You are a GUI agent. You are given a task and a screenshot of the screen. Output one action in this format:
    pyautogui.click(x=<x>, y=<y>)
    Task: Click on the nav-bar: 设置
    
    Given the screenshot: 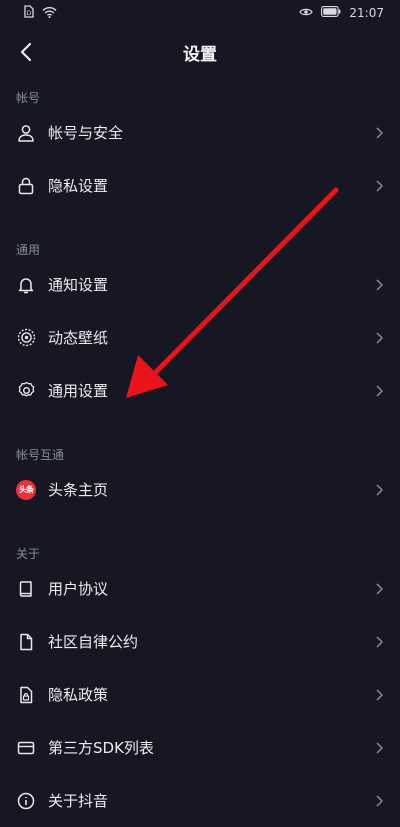 What is the action you would take?
    pyautogui.click(x=200, y=52)
    